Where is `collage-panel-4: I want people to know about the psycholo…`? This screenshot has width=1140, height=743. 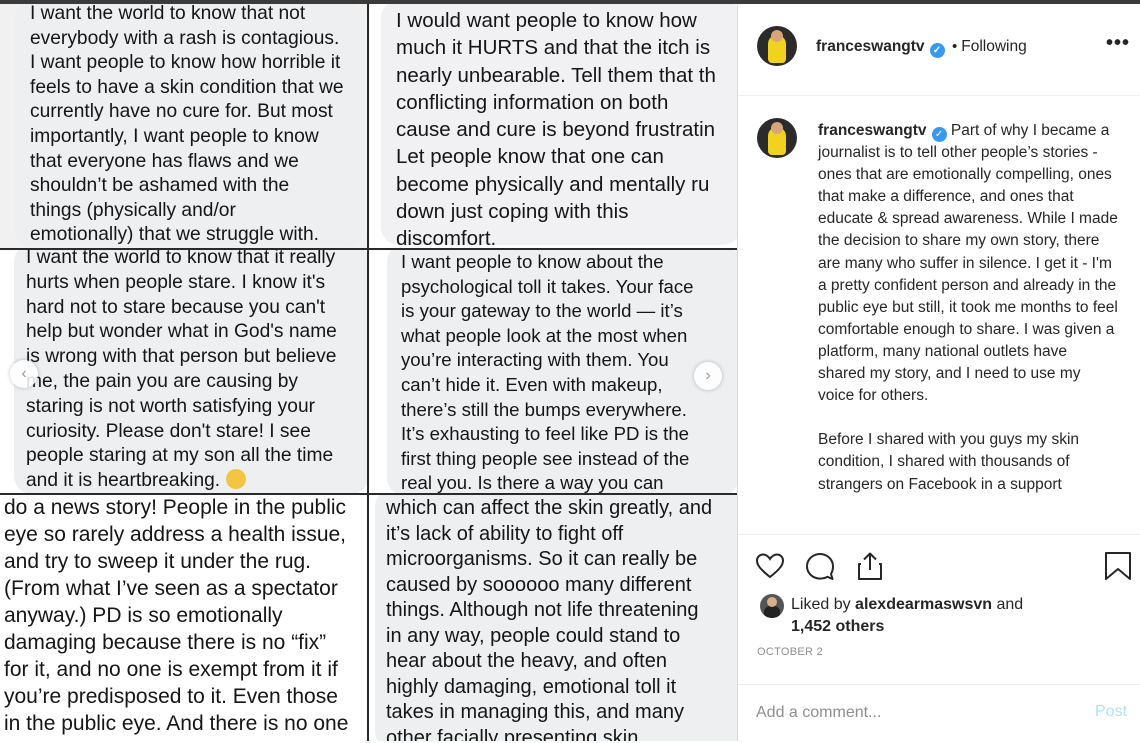
collage-panel-4: I want people to know about the psycholo… is located at coordinates (553, 372).